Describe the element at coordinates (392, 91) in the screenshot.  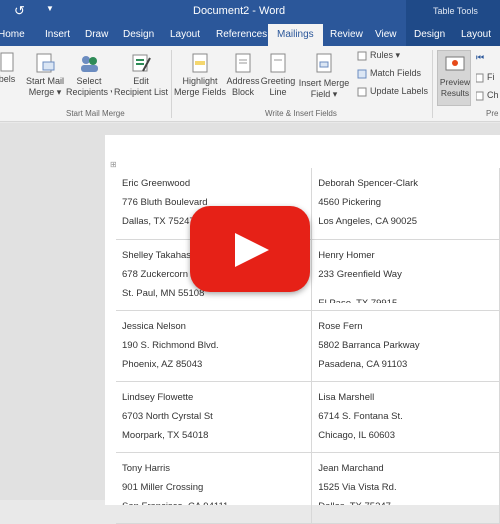
I see `update-labels-button: Update Labels` at that location.